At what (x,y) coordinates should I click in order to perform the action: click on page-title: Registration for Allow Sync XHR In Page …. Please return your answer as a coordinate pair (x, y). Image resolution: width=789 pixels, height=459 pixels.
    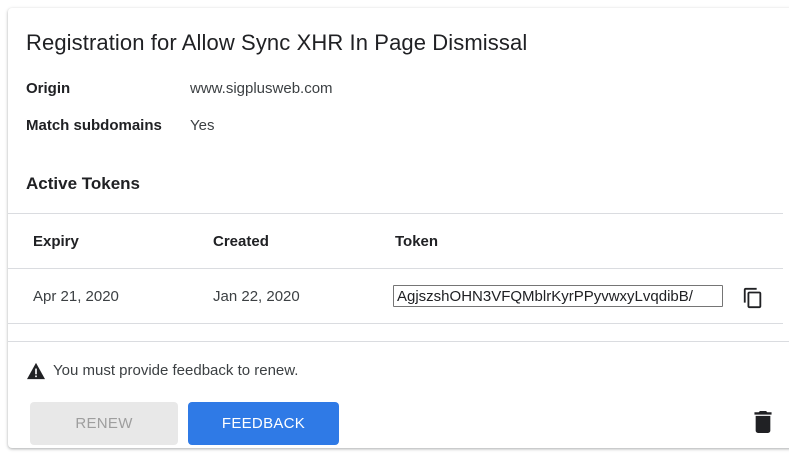
    Looking at the image, I should click on (277, 42).